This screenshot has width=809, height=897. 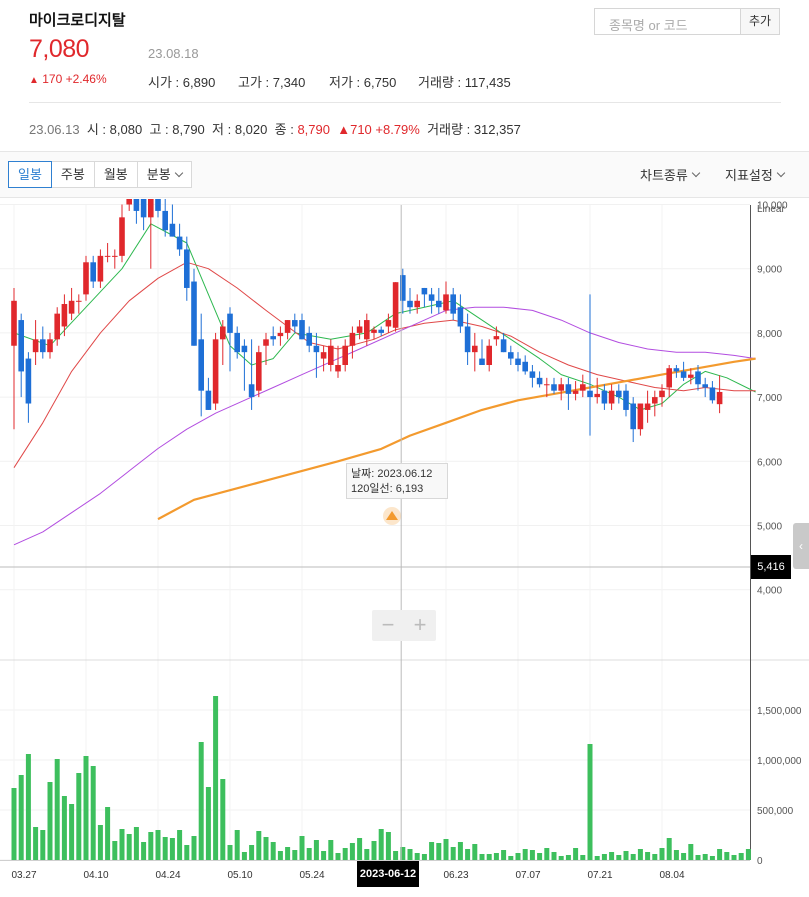 I want to click on indicator-settings-dropdown: 지표설정, so click(x=755, y=174).